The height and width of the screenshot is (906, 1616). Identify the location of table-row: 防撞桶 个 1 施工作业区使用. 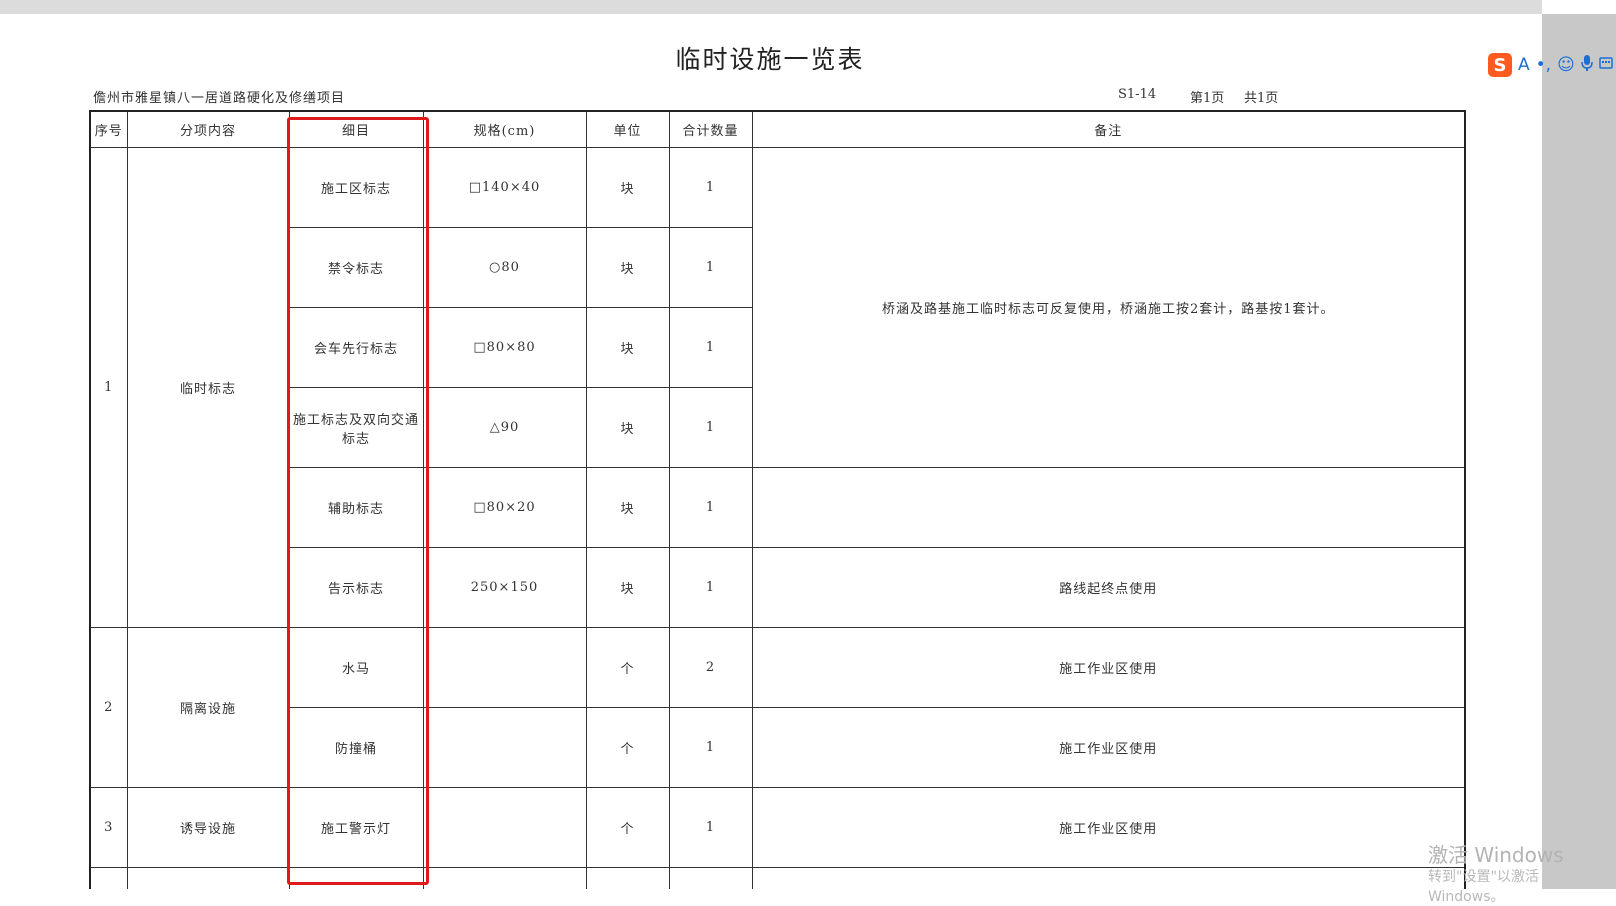
(778, 747).